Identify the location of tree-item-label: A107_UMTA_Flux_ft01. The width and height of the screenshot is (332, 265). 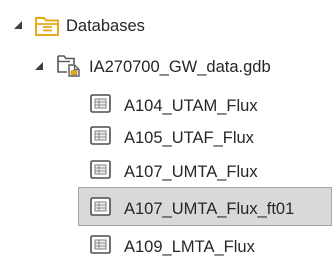
(209, 209).